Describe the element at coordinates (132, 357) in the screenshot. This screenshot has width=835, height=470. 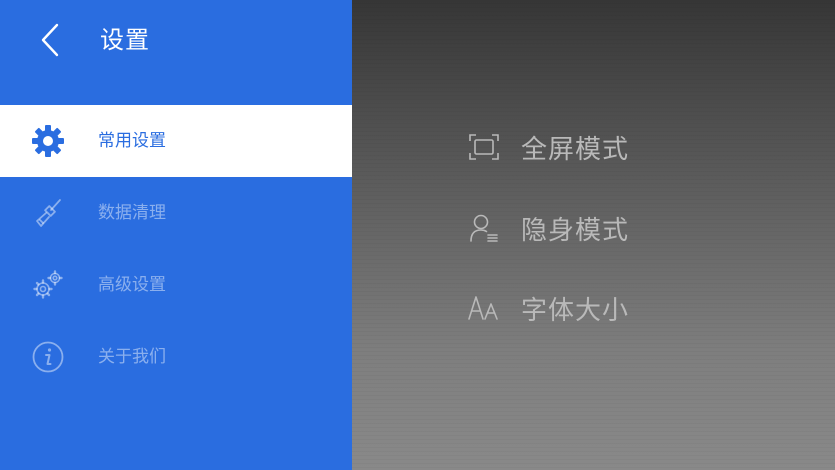
I see `sidebar-item-label: 关于我们` at that location.